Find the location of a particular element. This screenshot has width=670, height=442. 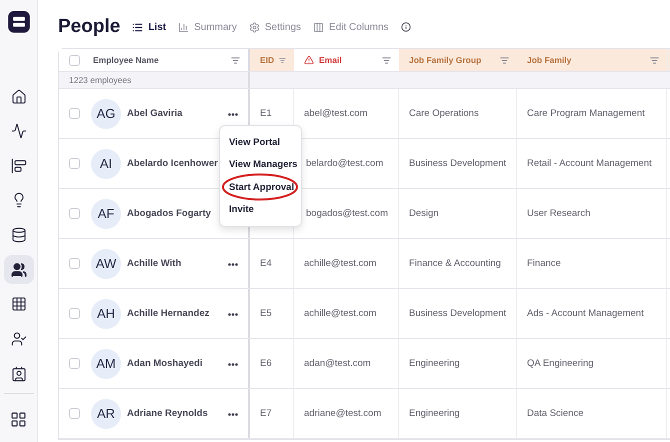

info-icon is located at coordinates (405, 27).